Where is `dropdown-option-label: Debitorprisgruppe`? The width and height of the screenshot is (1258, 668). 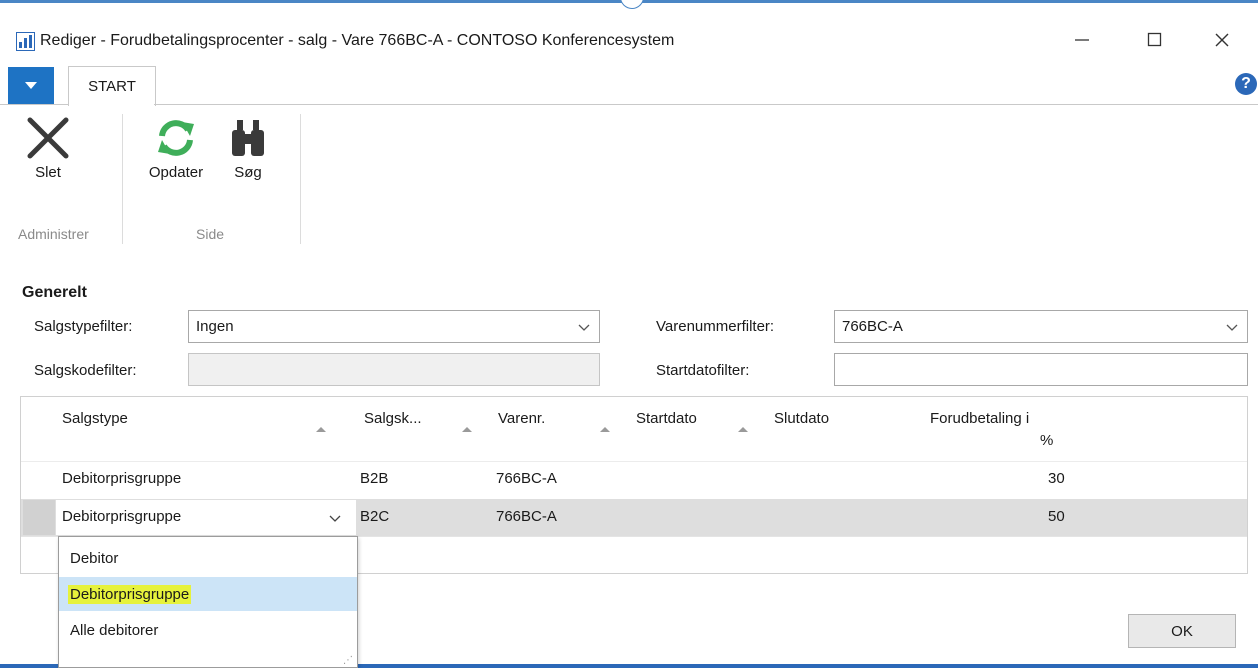
dropdown-option-label: Debitorprisgruppe is located at coordinates (130, 594).